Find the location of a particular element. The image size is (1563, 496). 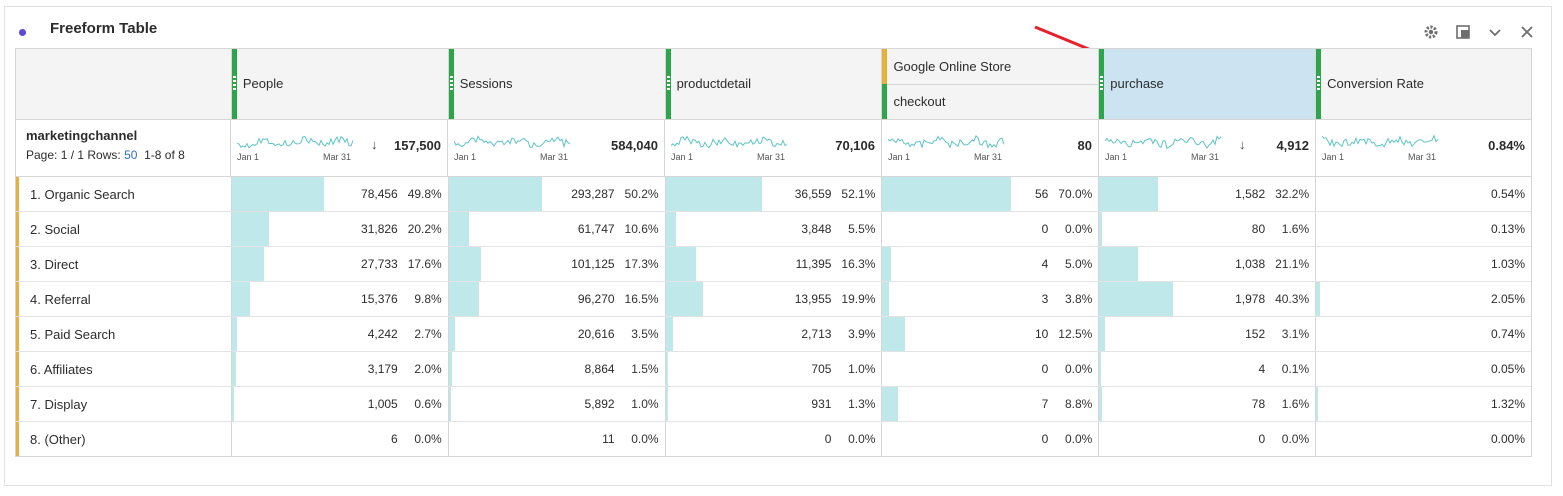

metric-cell: 7 8.8% is located at coordinates (991, 404).